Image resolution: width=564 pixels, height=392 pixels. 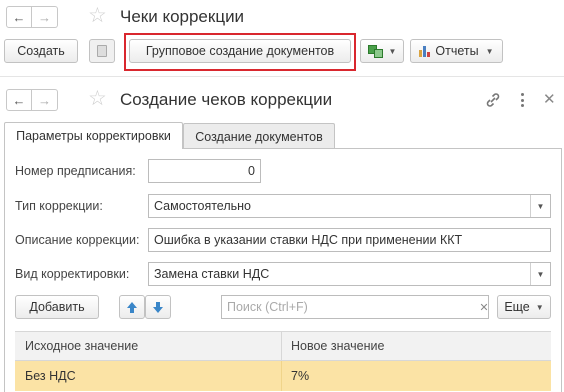 I want to click on create-button: Создать, so click(x=41, y=51).